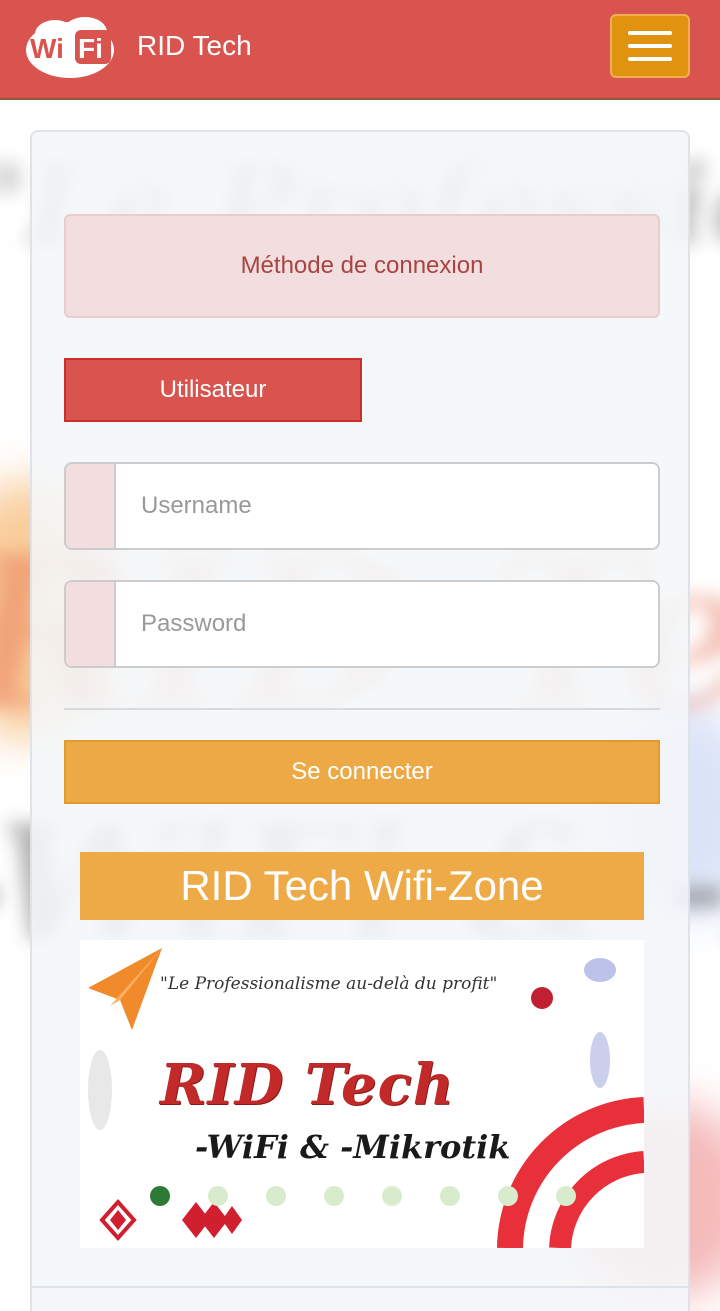 The height and width of the screenshot is (1311, 720). What do you see at coordinates (91, 506) in the screenshot?
I see `user-addon-icon` at bounding box center [91, 506].